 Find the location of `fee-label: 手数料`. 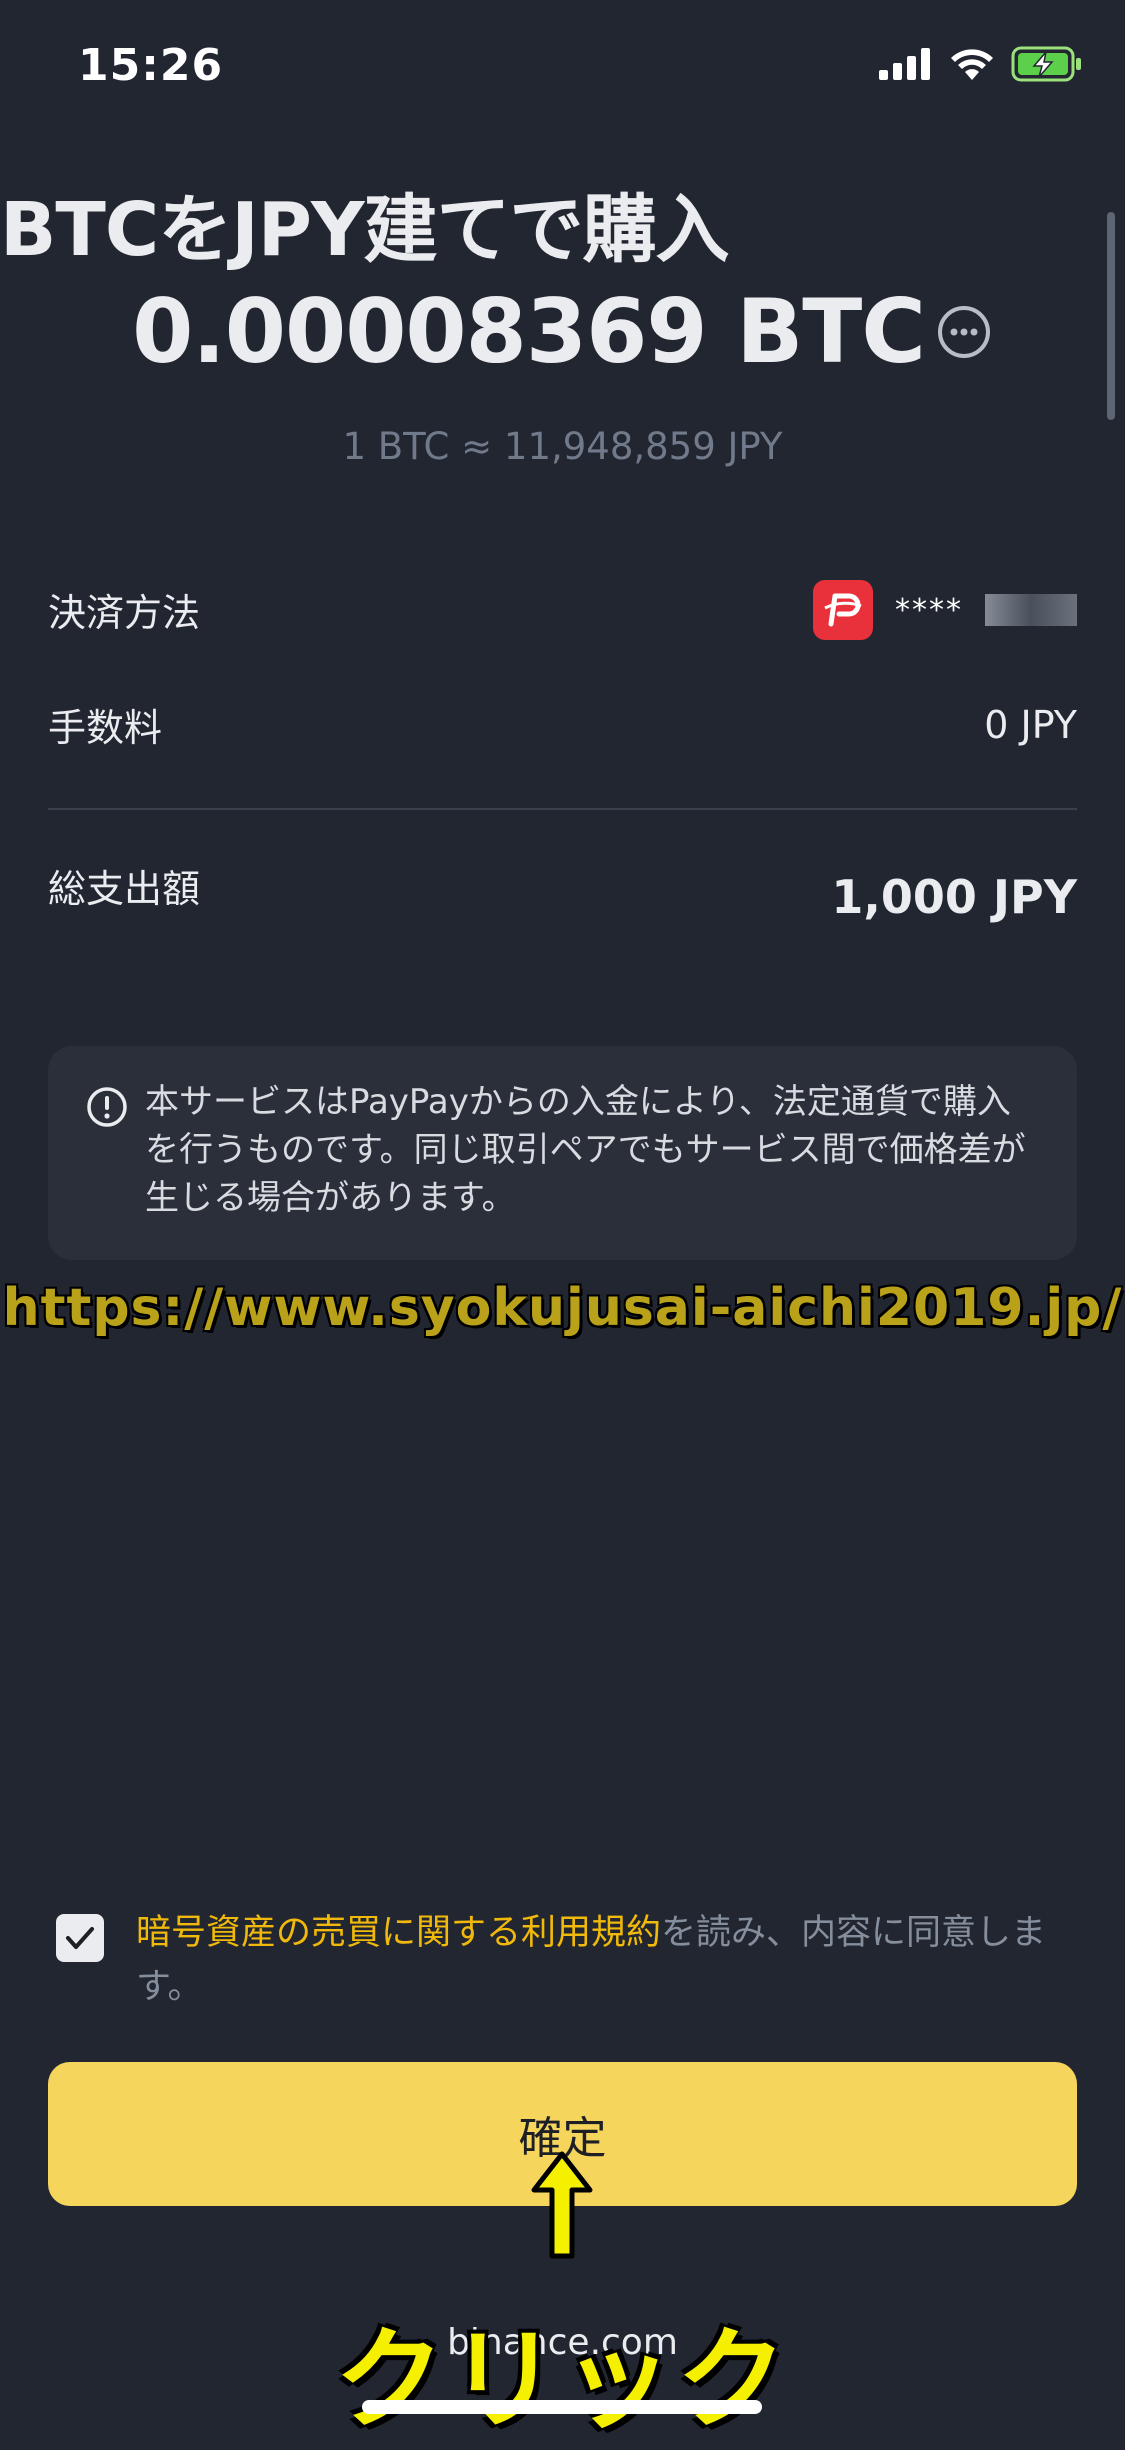

fee-label: 手数料 is located at coordinates (105, 728).